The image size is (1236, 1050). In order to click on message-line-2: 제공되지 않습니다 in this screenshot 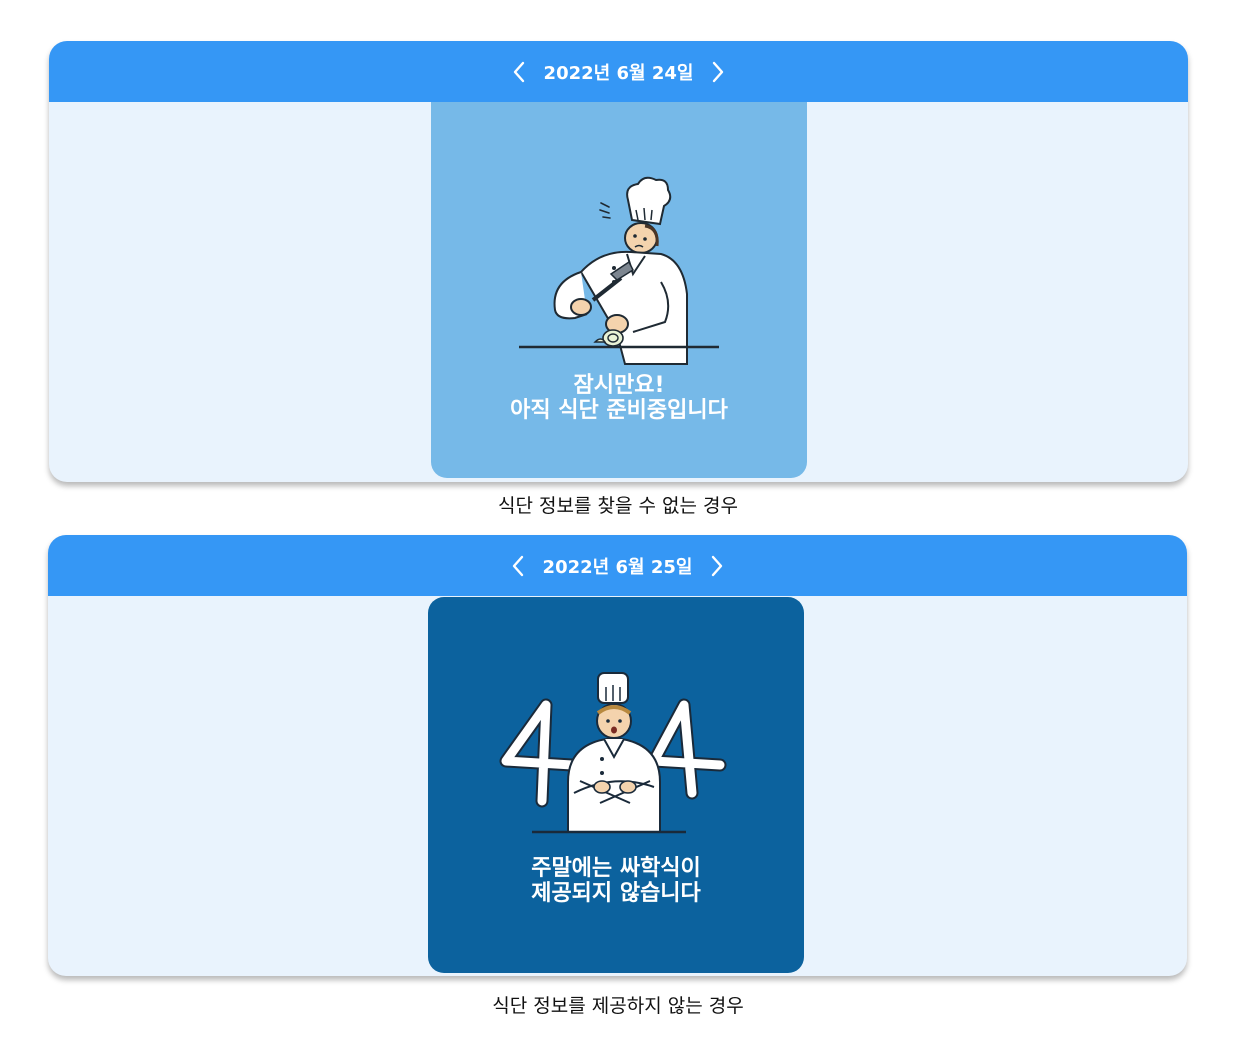, I will do `click(616, 893)`.